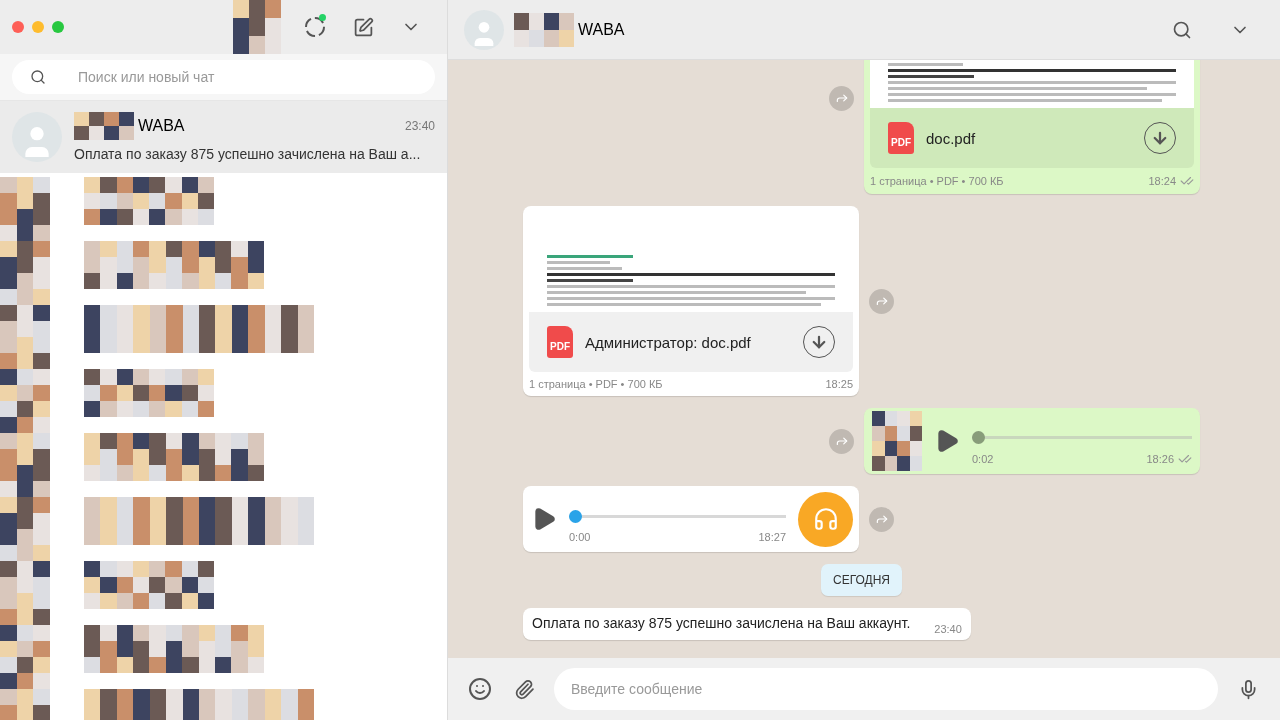  Describe the element at coordinates (480, 689) in the screenshot. I see `emoji-icon` at that location.